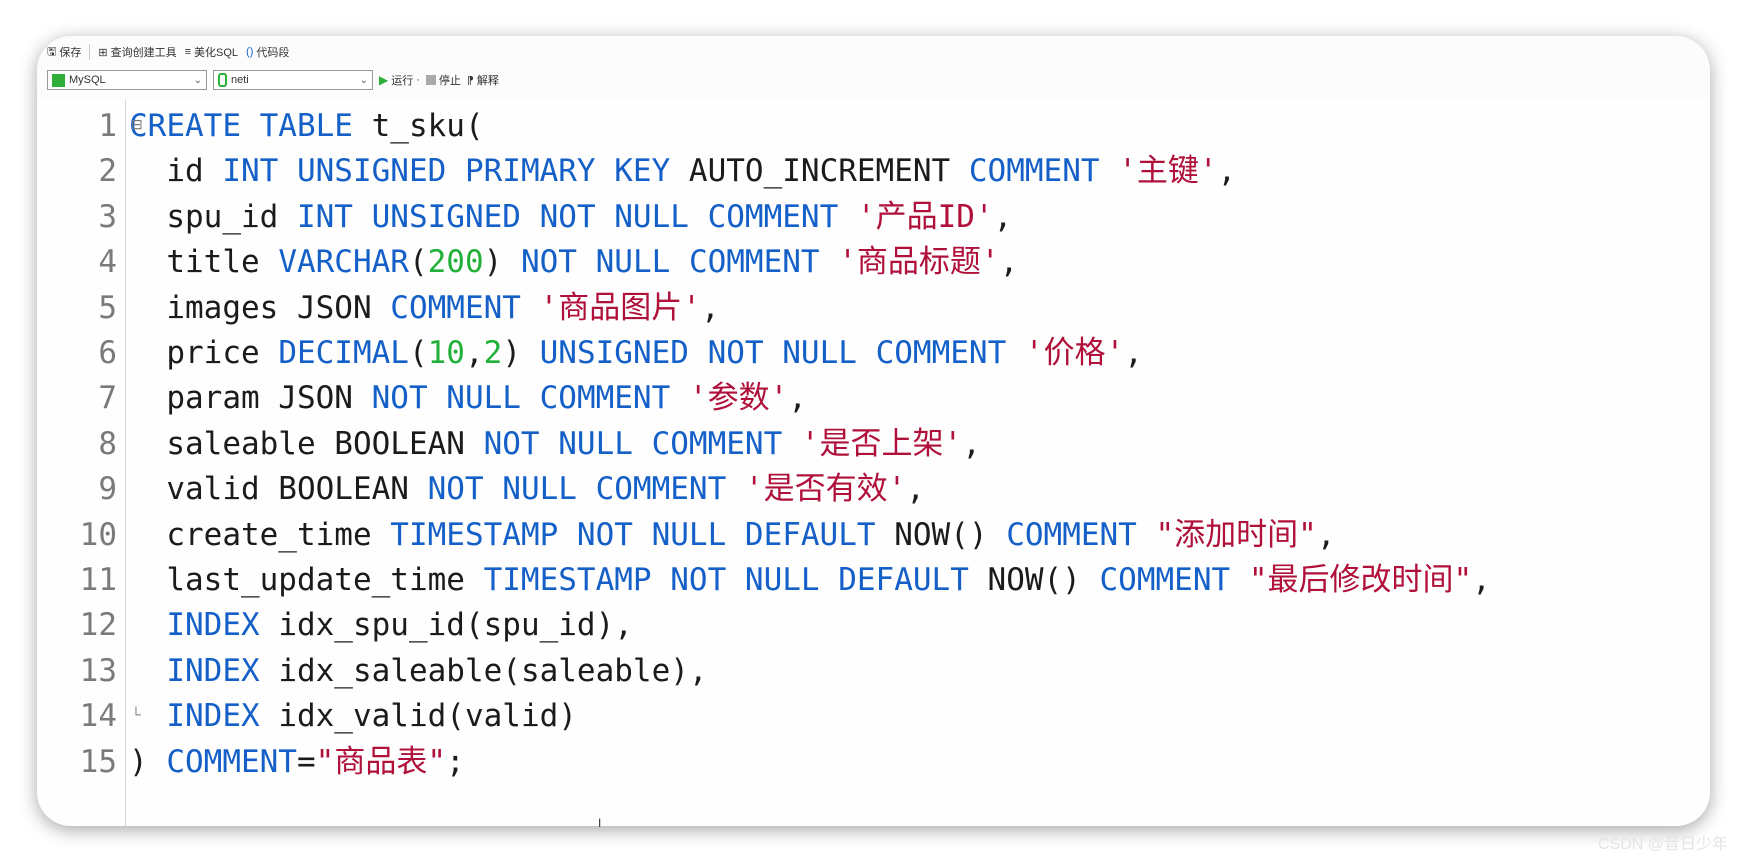  Describe the element at coordinates (87, 80) in the screenshot. I see `connection-value: MySQL` at that location.